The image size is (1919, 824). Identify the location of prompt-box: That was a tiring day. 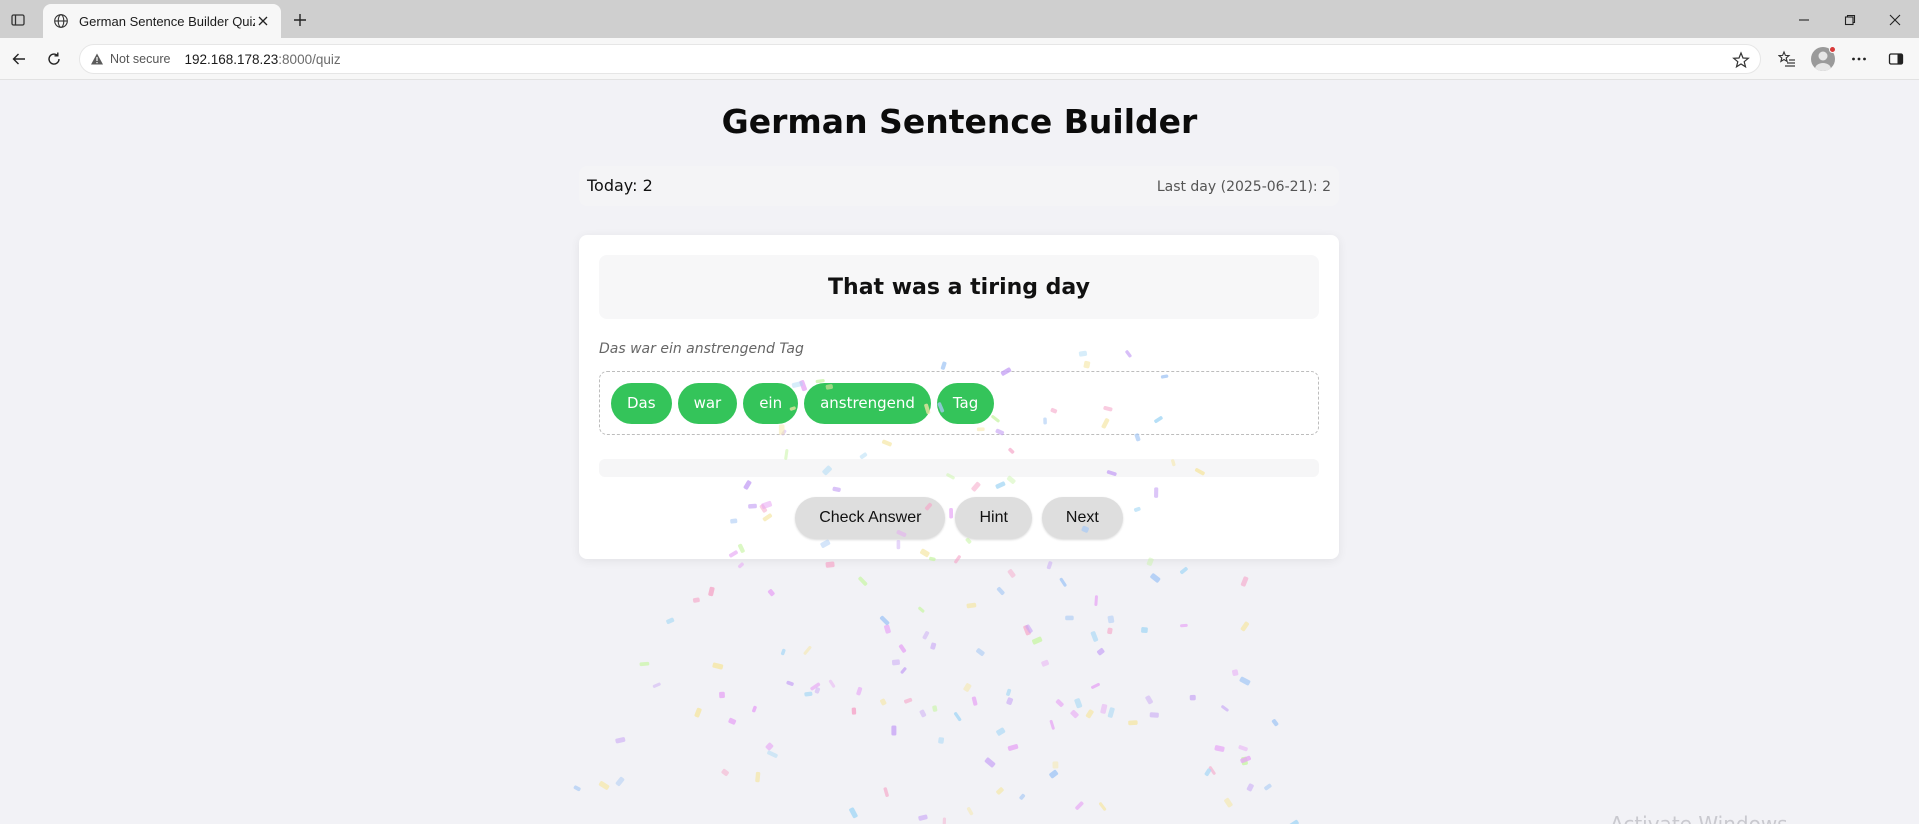
(959, 287).